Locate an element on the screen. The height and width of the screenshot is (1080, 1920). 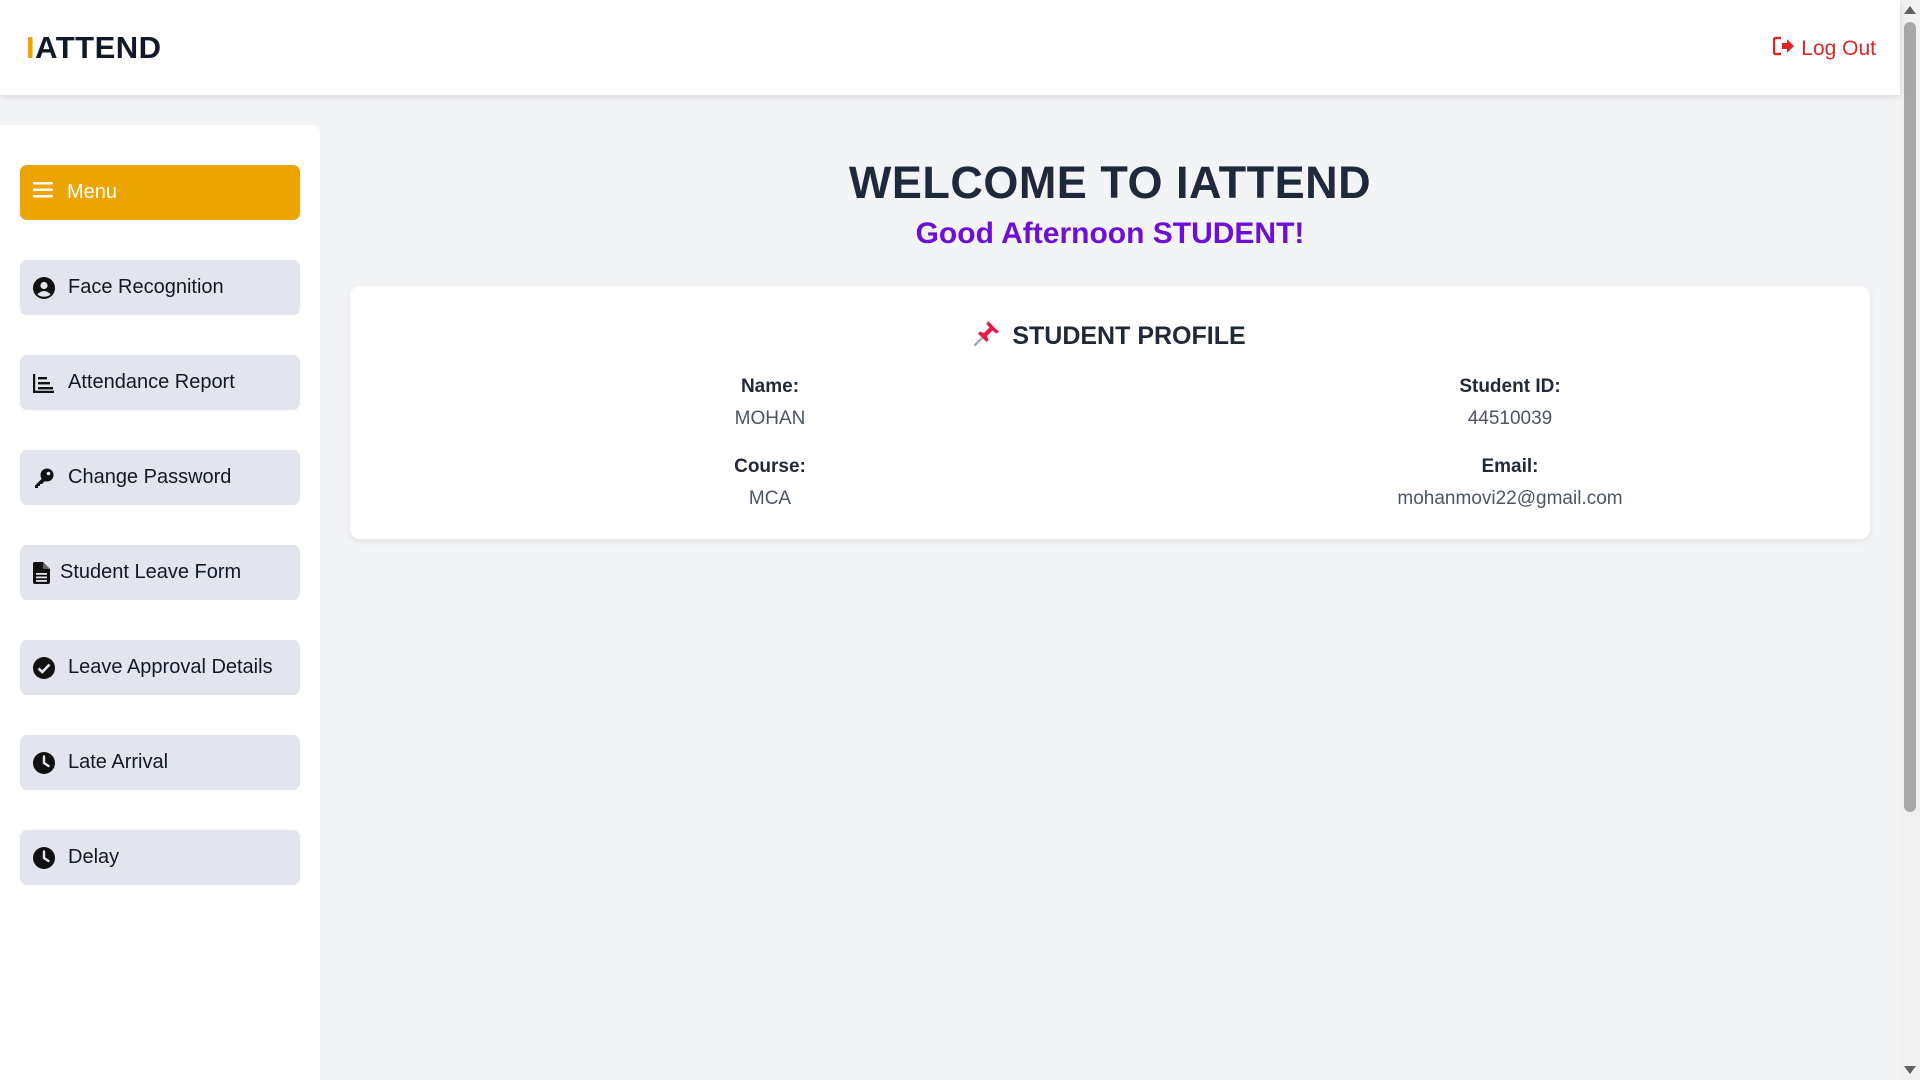
sidebar-item-student-leave-form: Student Leave Form is located at coordinates (160, 572).